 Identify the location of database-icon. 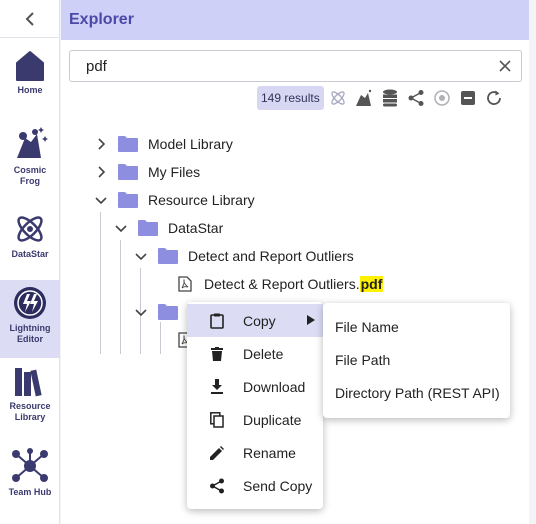
(389, 98).